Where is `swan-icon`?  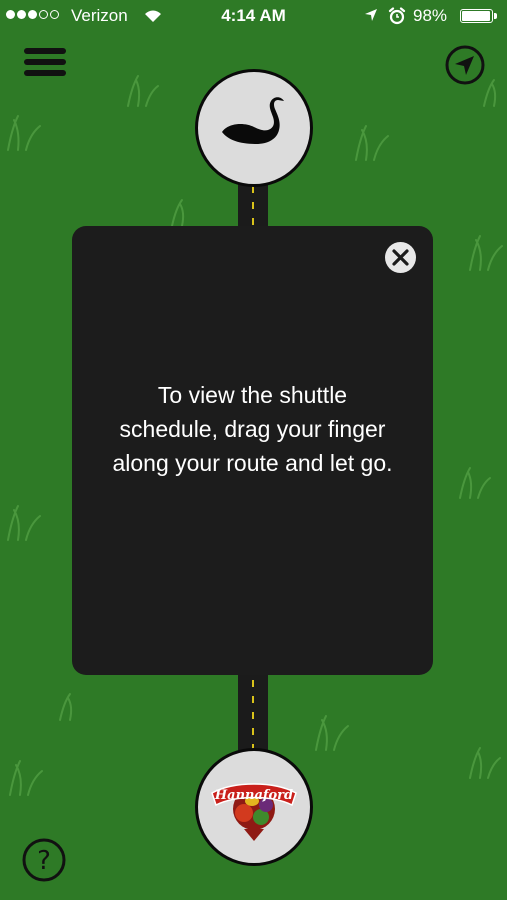
swan-icon is located at coordinates (253, 120).